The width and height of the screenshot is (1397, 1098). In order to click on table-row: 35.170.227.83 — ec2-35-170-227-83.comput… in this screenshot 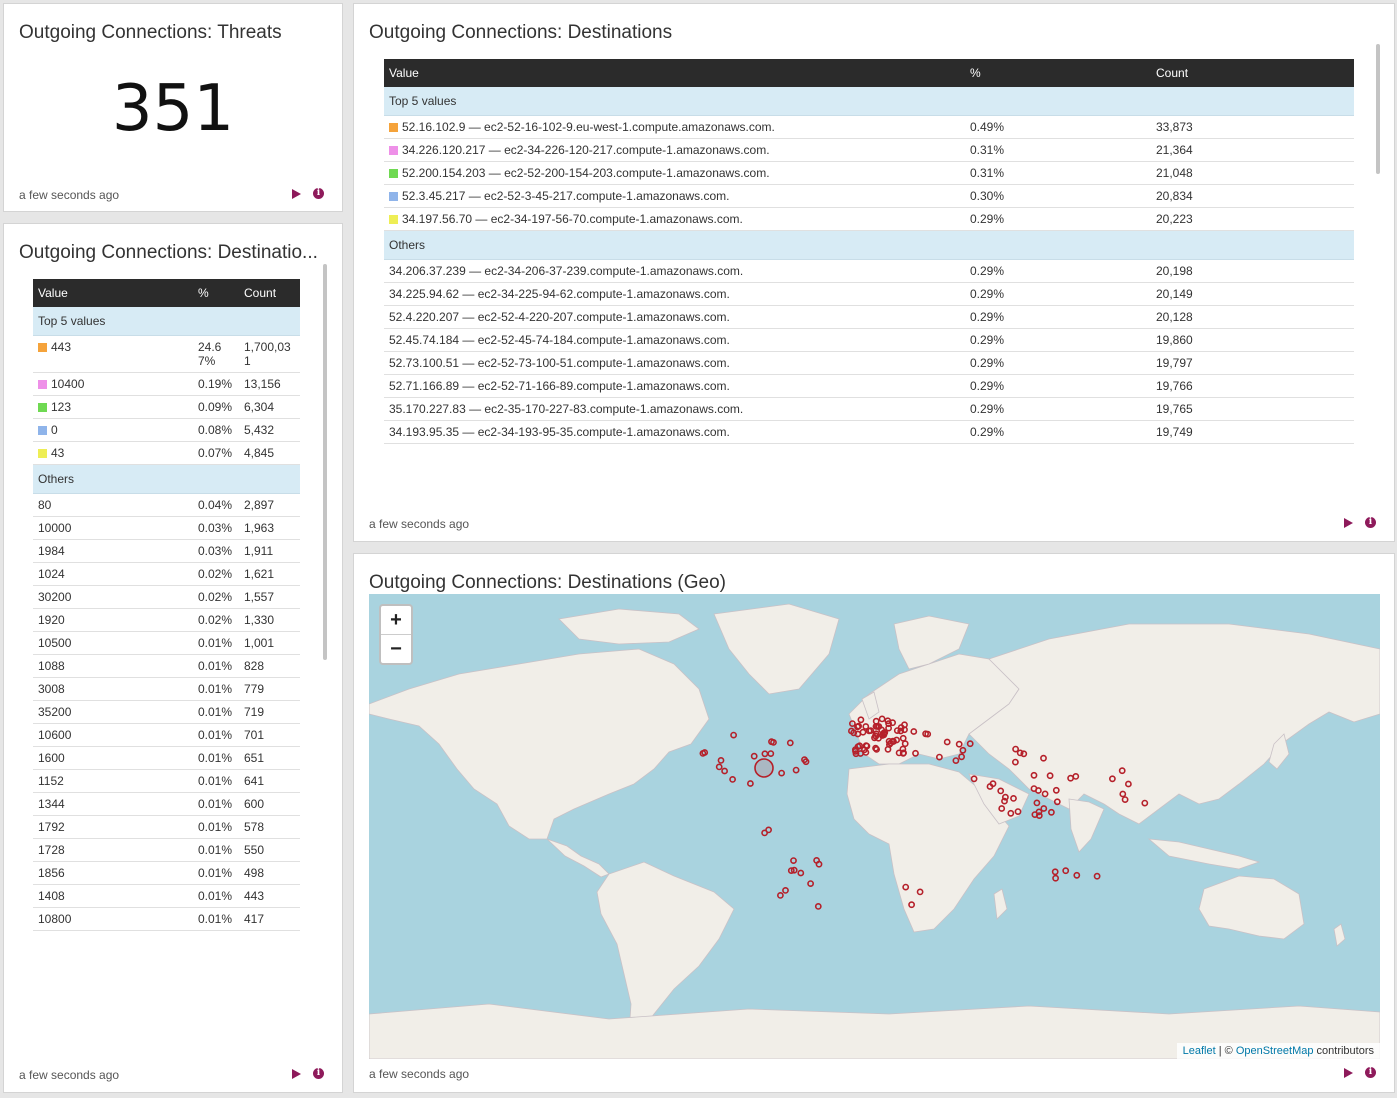, I will do `click(869, 409)`.